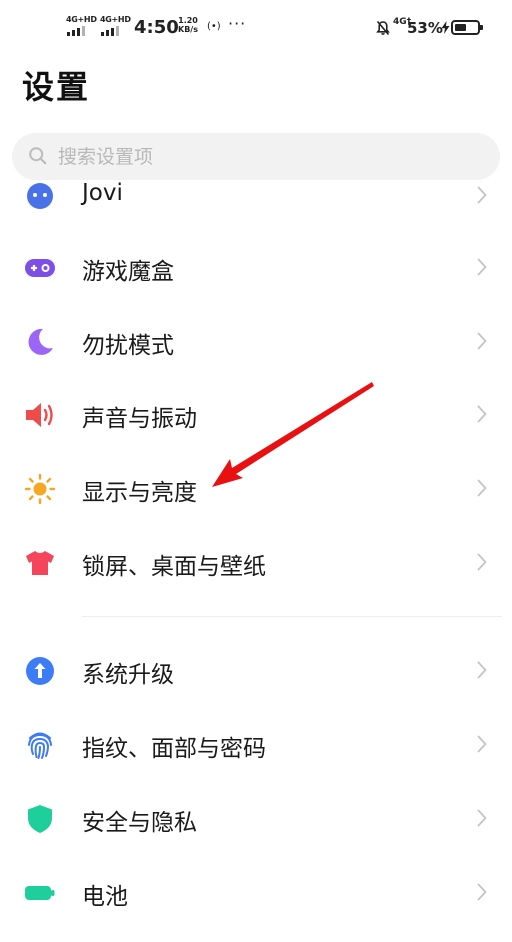  What do you see at coordinates (40, 342) in the screenshot?
I see `moon-icon` at bounding box center [40, 342].